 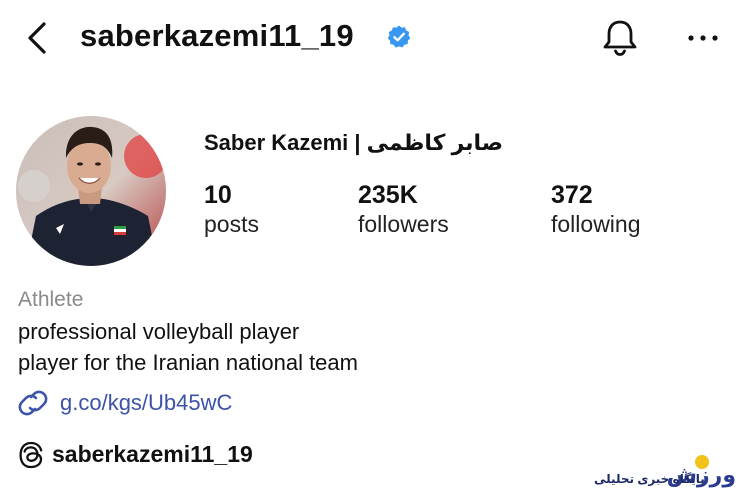 I want to click on posts-count: 10, so click(x=218, y=195).